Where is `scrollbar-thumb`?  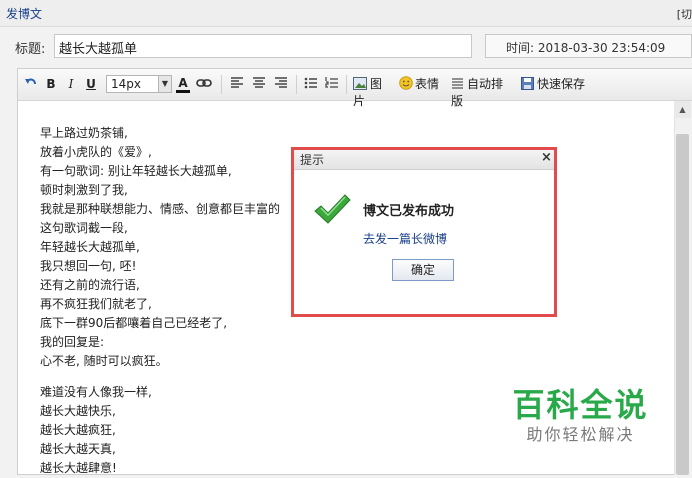
scrollbar-thumb is located at coordinates (682, 304).